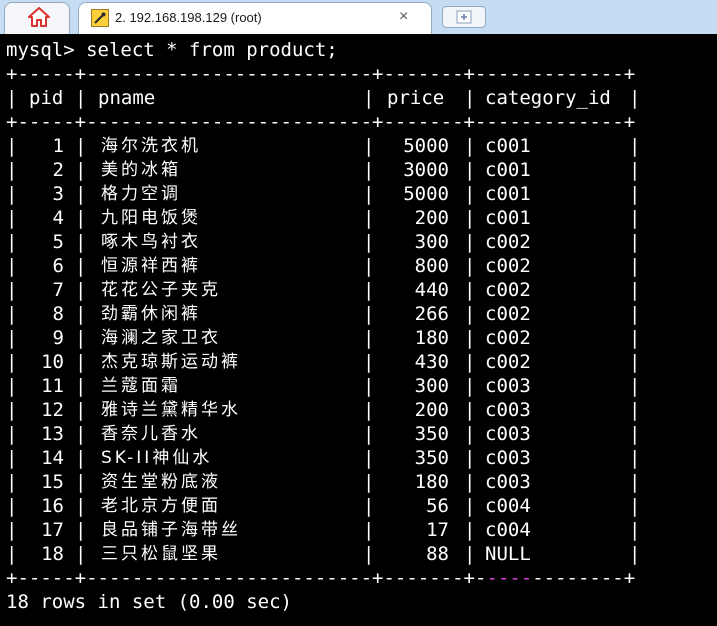 The height and width of the screenshot is (626, 717). Describe the element at coordinates (361, 338) in the screenshot. I see `table-row: | 9 | 海澜之家卫衣 | 180 | c002 |` at that location.